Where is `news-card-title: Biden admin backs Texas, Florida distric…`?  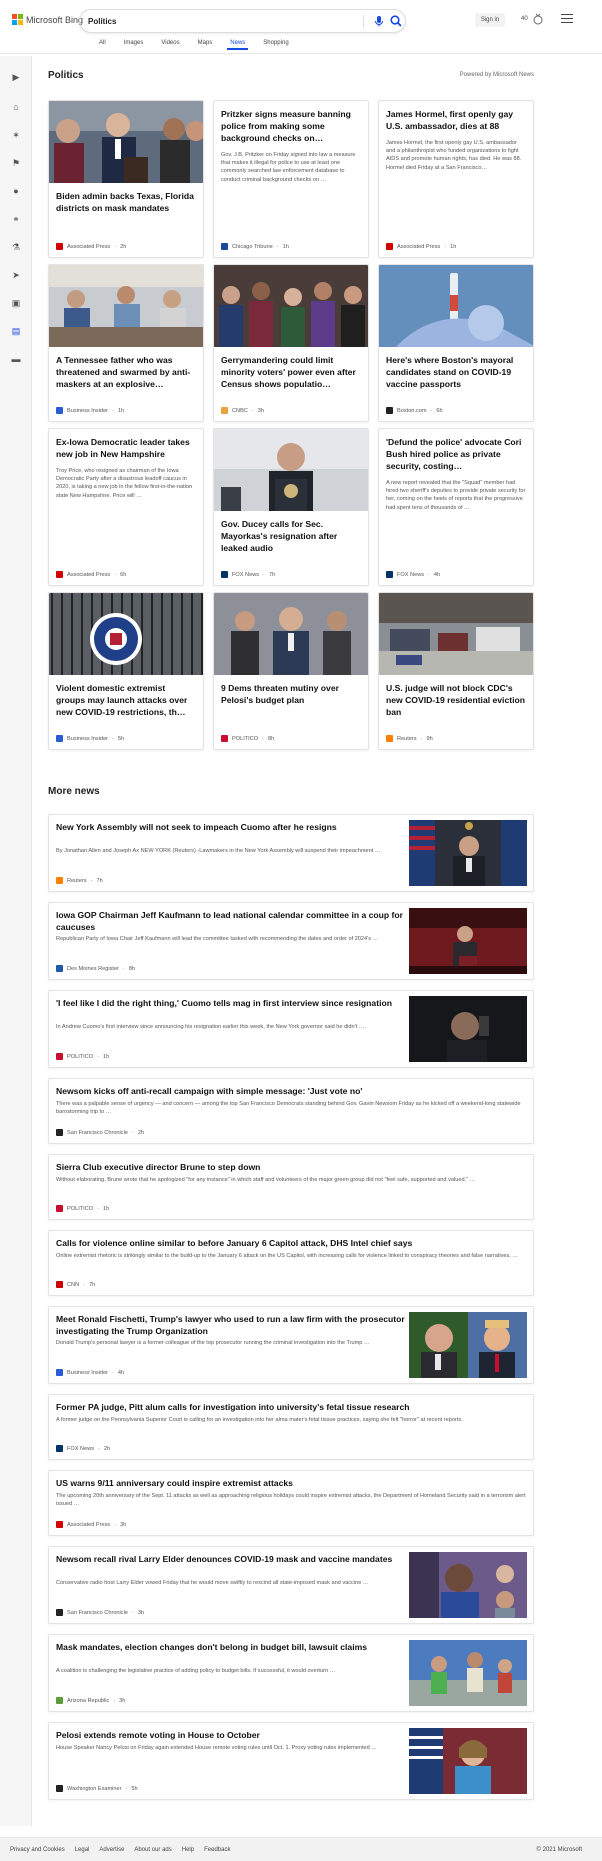 news-card-title: Biden admin backs Texas, Florida distric… is located at coordinates (126, 198).